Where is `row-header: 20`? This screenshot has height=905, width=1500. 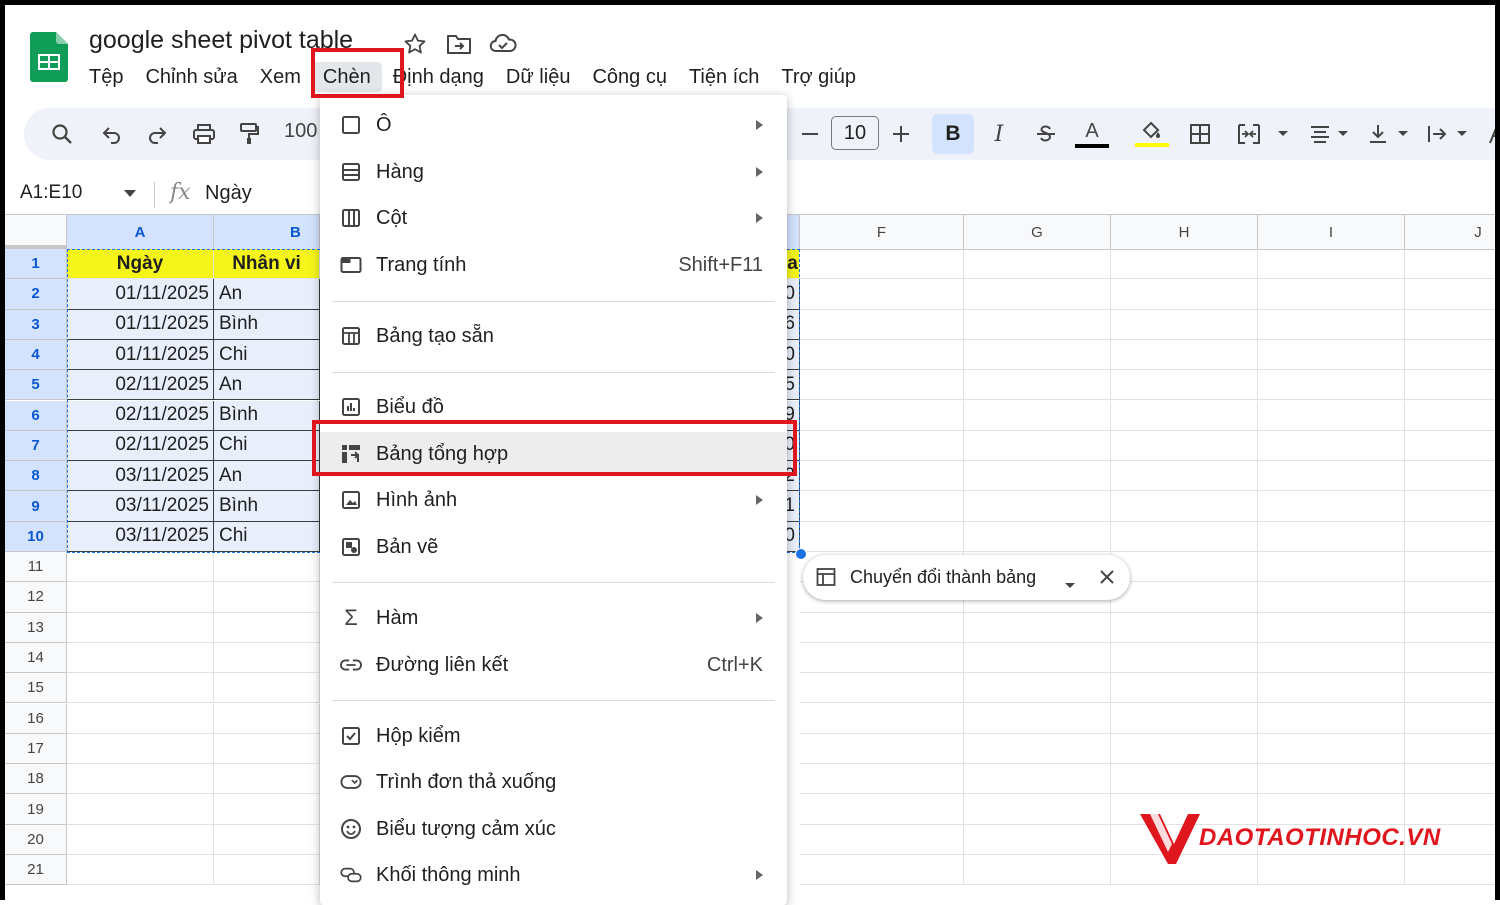
row-header: 20 is located at coordinates (36, 839).